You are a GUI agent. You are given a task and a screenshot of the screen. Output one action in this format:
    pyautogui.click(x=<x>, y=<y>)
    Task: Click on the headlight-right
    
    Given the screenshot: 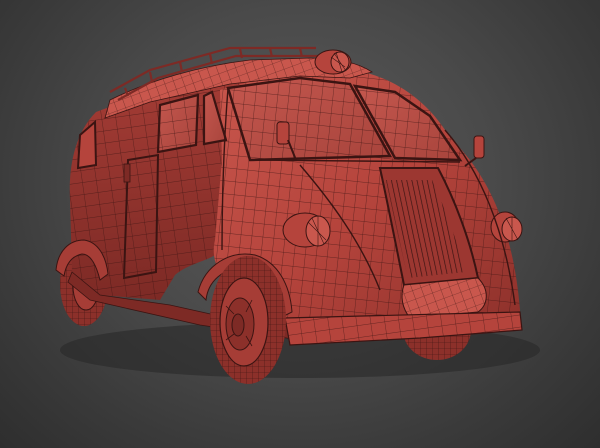 What is the action you would take?
    pyautogui.click(x=506, y=227)
    